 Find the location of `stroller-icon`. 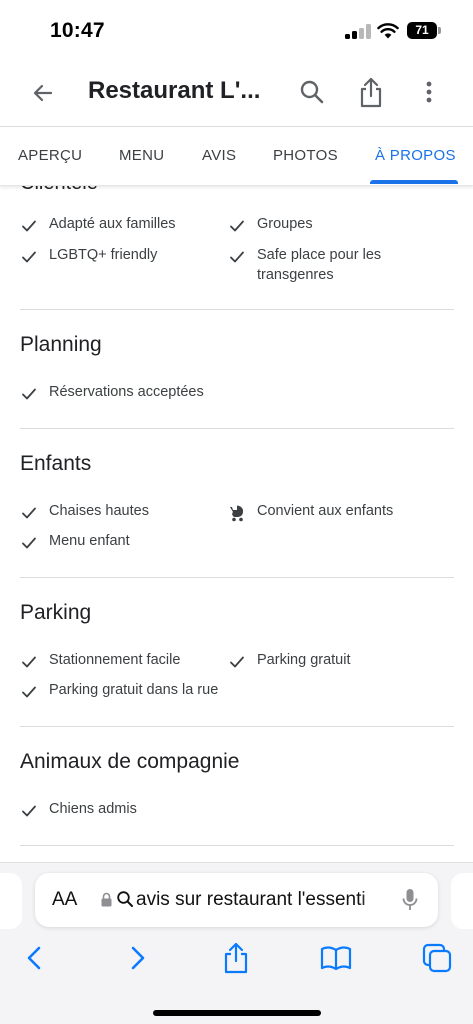

stroller-icon is located at coordinates (236, 513).